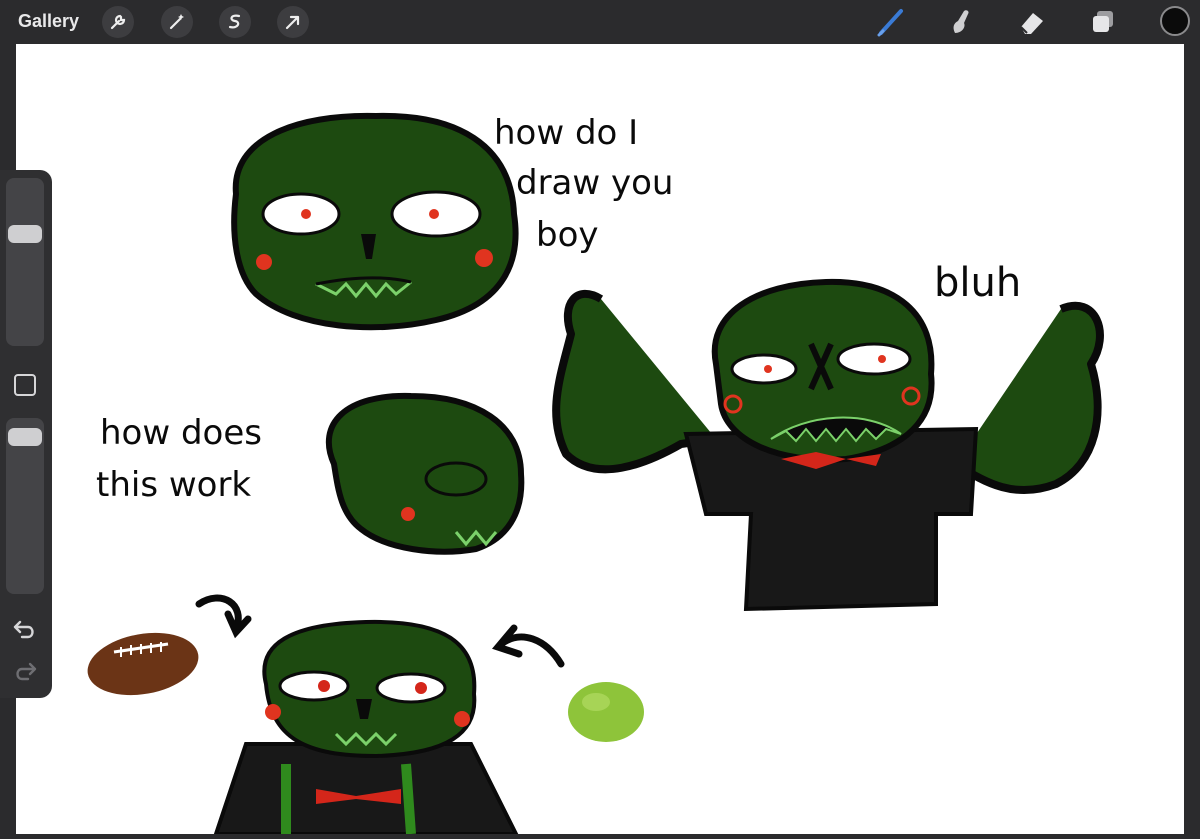  Describe the element at coordinates (600, 22) in the screenshot. I see `top-toolbar: Gallery` at that location.